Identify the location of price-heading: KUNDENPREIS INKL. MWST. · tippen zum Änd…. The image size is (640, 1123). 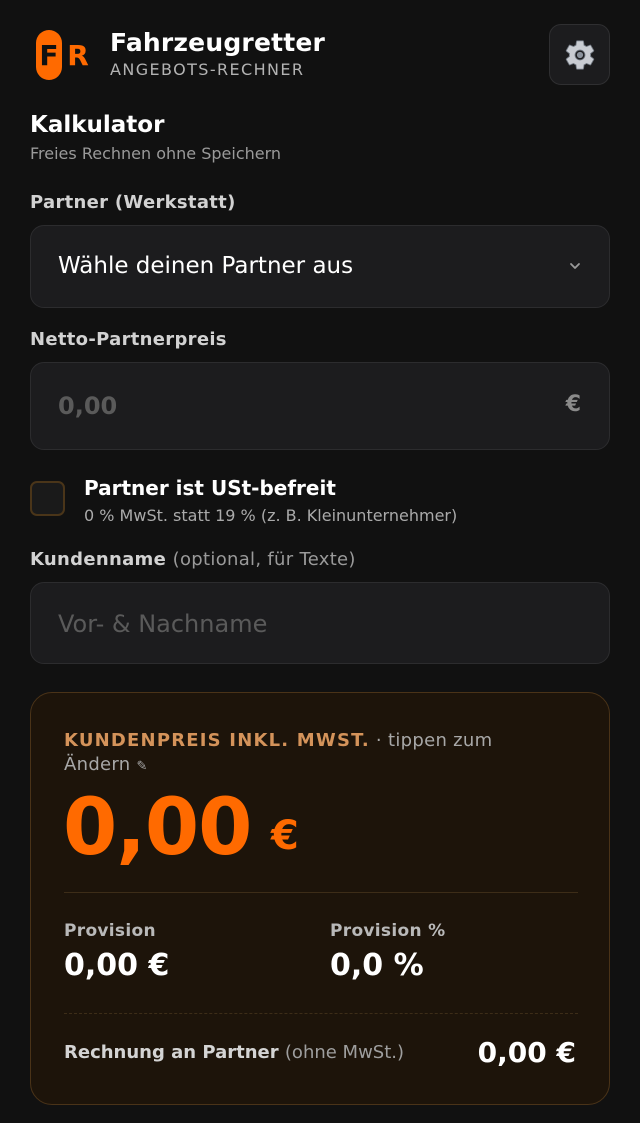
(299, 754).